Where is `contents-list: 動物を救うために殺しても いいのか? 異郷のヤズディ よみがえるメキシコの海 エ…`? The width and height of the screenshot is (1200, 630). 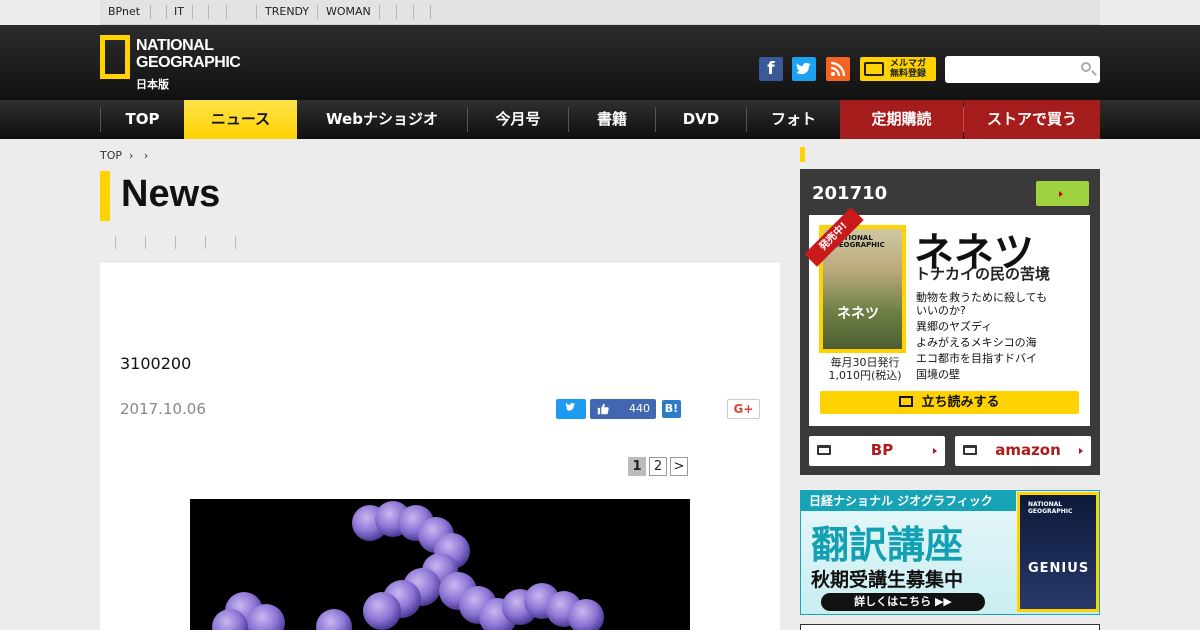
contents-list: 動物を救うために殺しても いいのか? 異郷のヤズディ よみがえるメキシコの海 エ… is located at coordinates (981, 336).